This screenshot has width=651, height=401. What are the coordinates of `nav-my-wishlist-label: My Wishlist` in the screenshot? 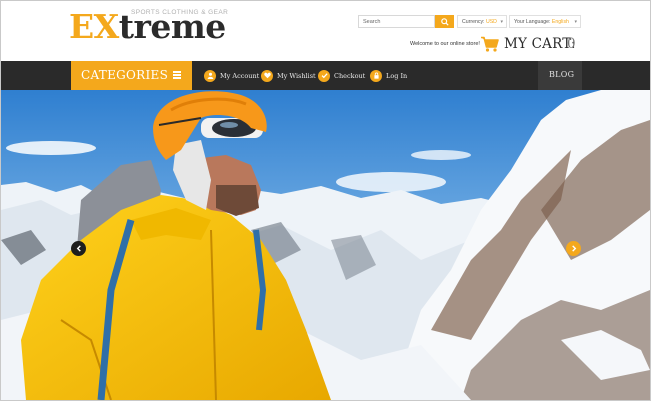 It's located at (296, 75).